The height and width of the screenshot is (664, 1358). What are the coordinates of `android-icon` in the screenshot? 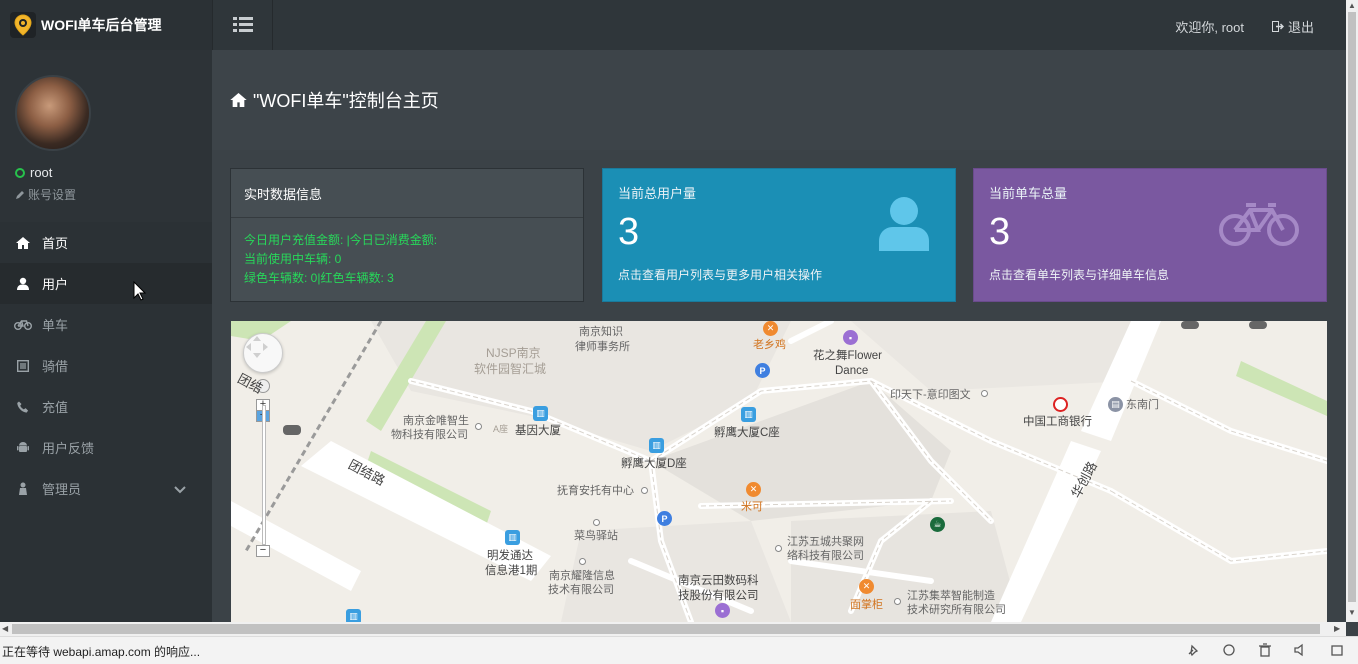 It's located at (23, 448).